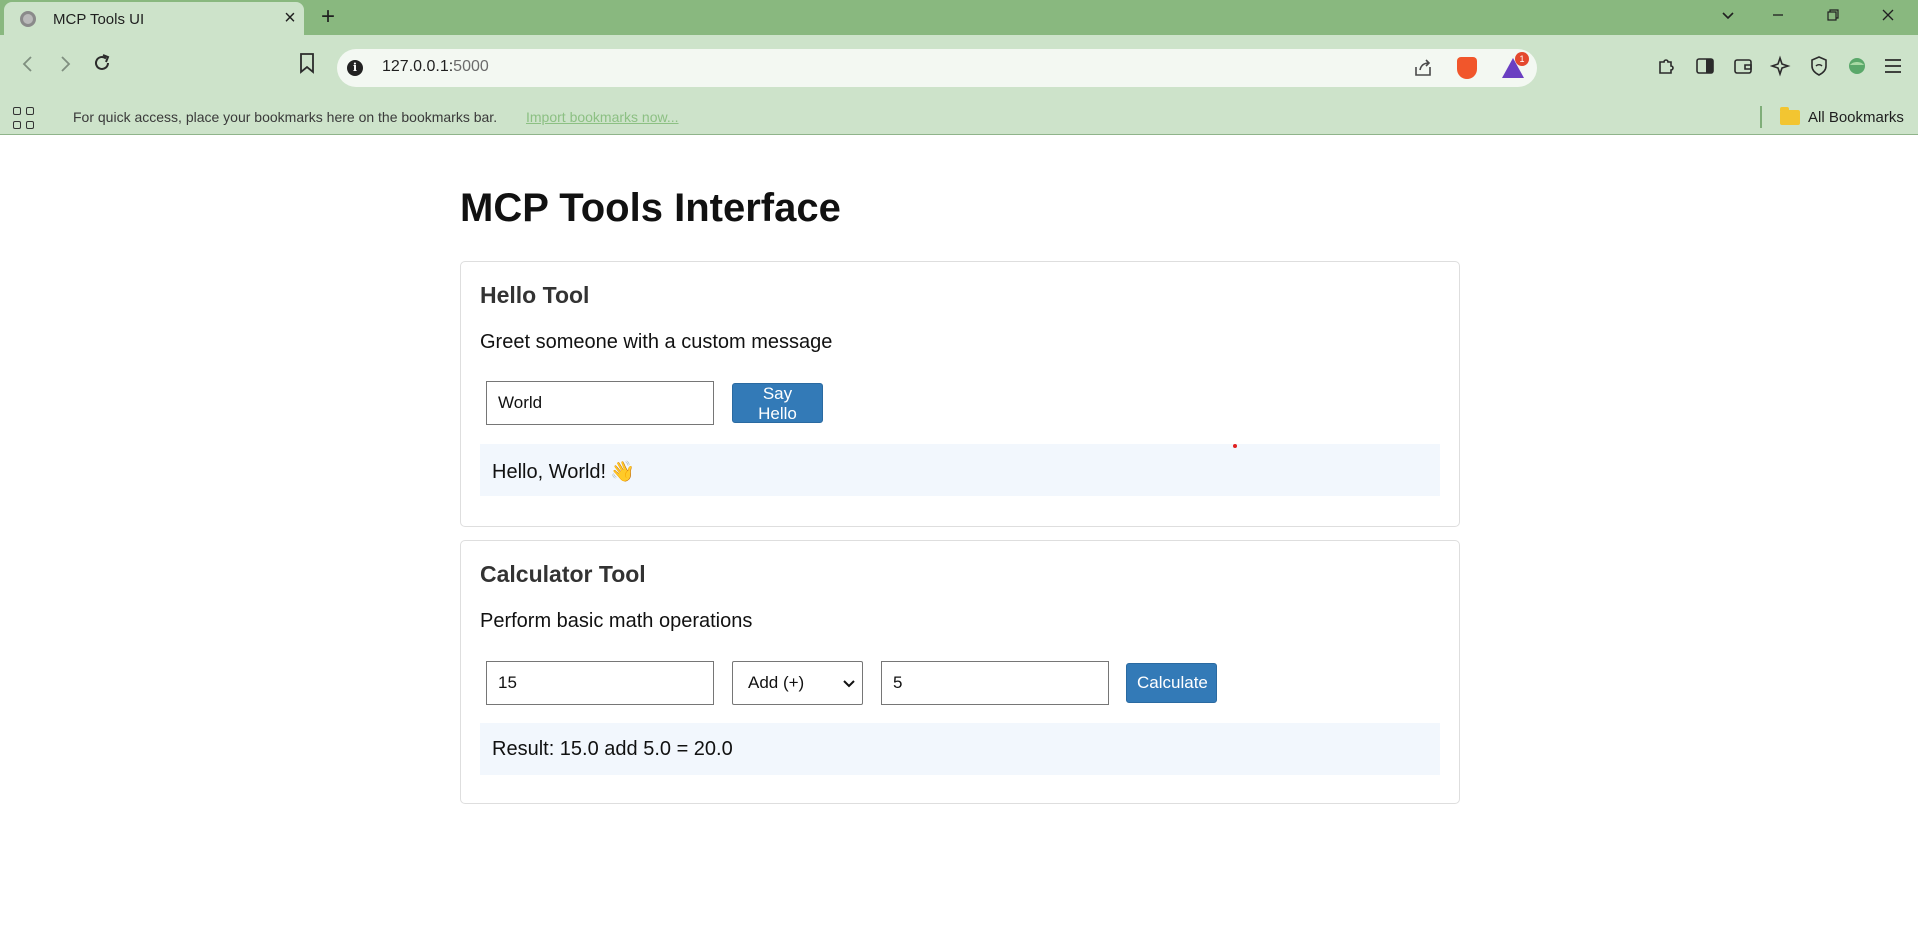  I want to click on bookmark-icon, so click(307, 67).